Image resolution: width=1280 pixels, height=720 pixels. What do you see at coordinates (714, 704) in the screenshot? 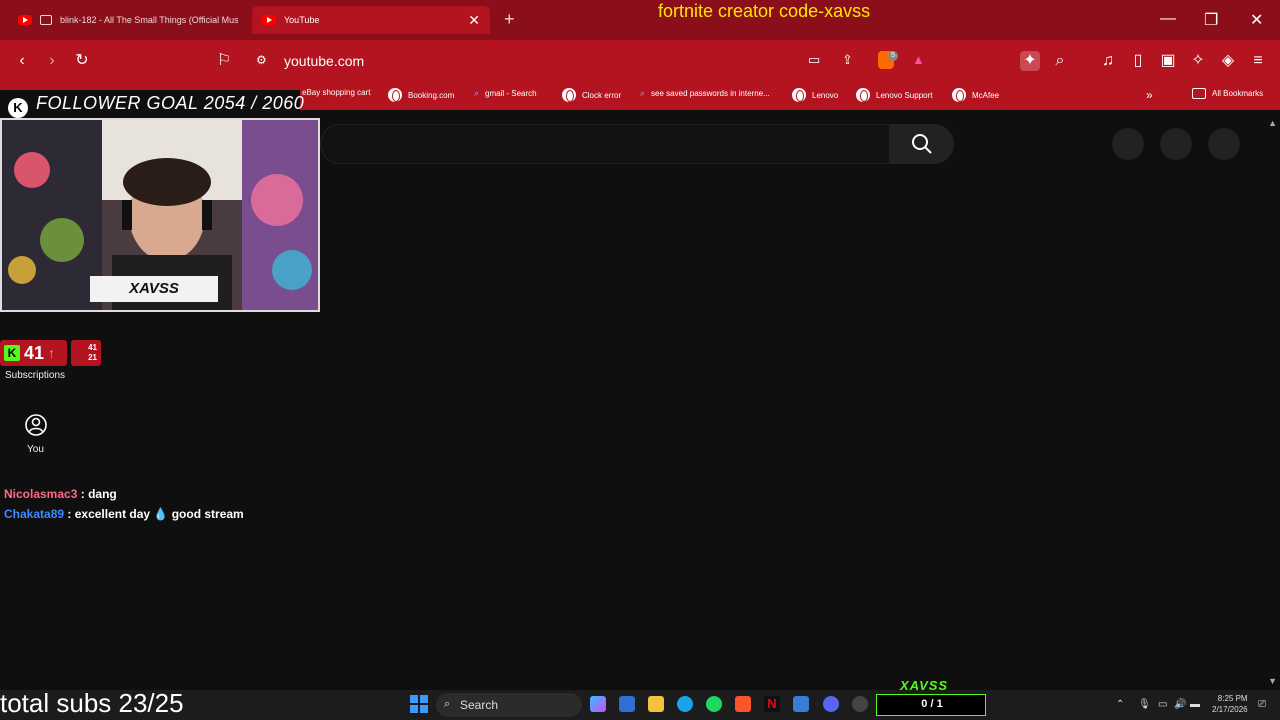
I see `spotify-icon` at bounding box center [714, 704].